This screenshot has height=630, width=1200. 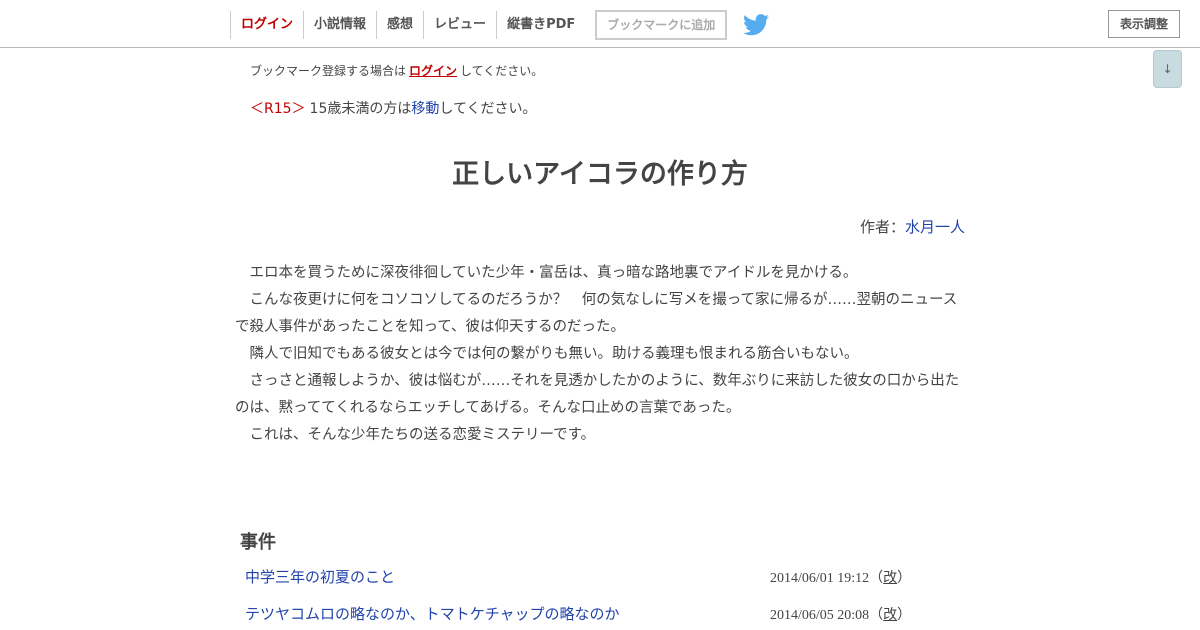 I want to click on nav-novel-info: 小説情報, so click(x=339, y=25).